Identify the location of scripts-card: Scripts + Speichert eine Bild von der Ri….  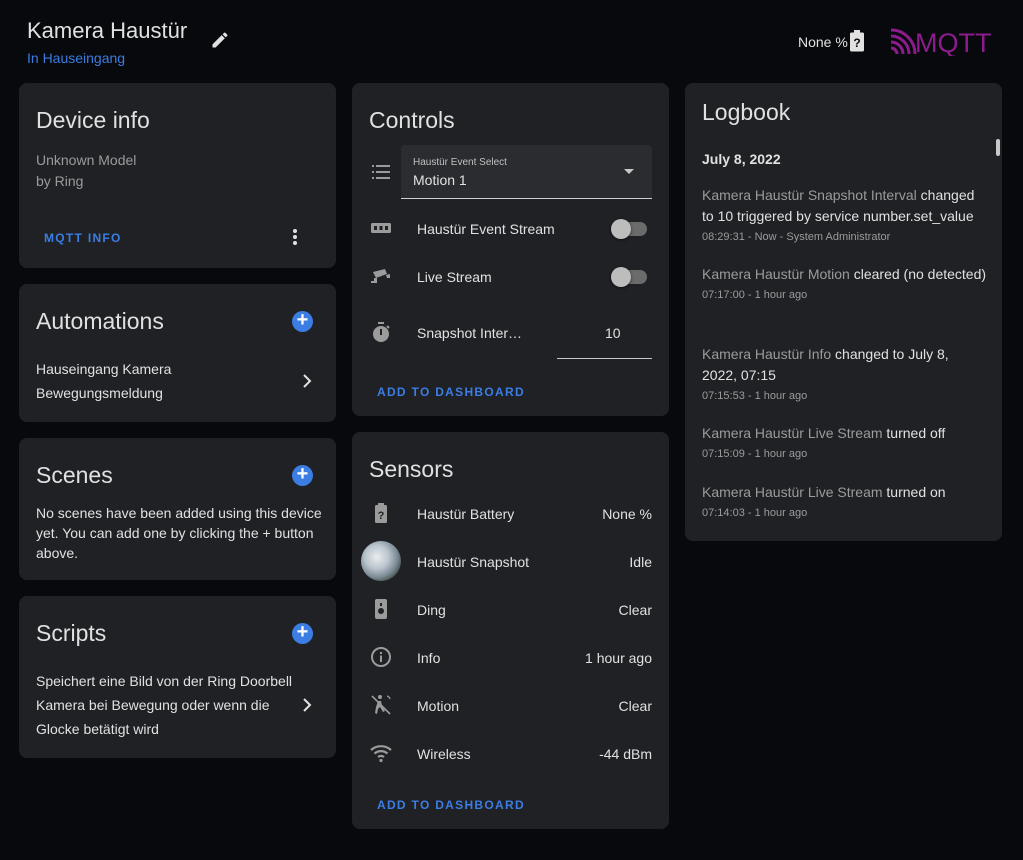
(177, 677).